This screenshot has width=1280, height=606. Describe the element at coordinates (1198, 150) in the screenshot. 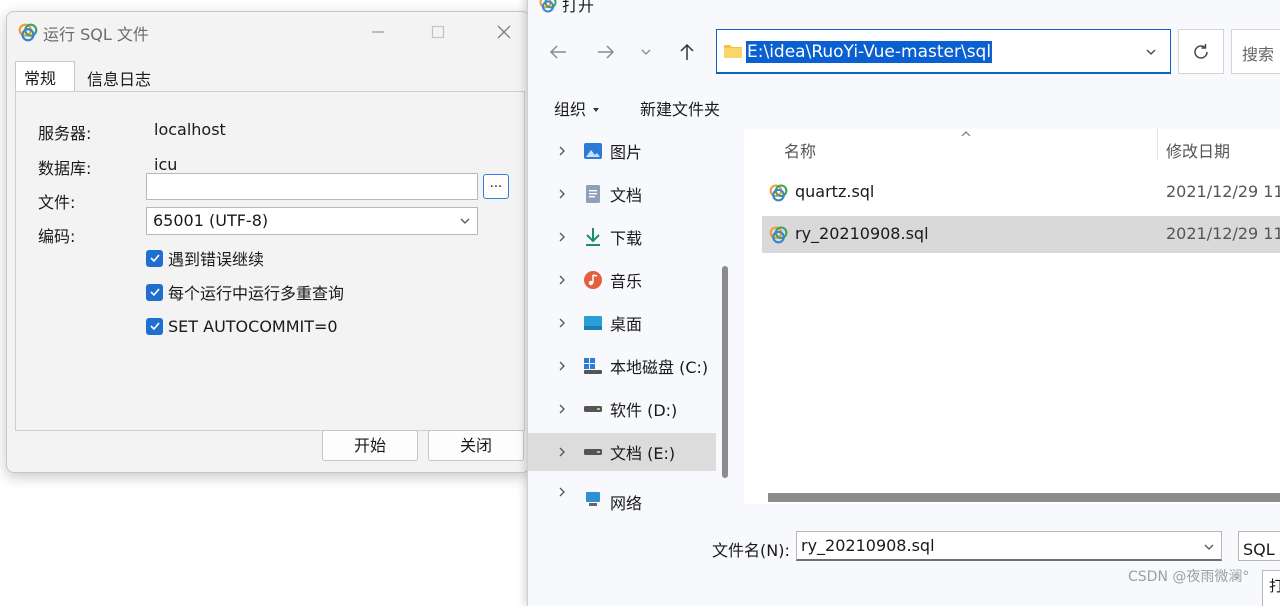

I see `column-header-modified: 修改日期` at that location.